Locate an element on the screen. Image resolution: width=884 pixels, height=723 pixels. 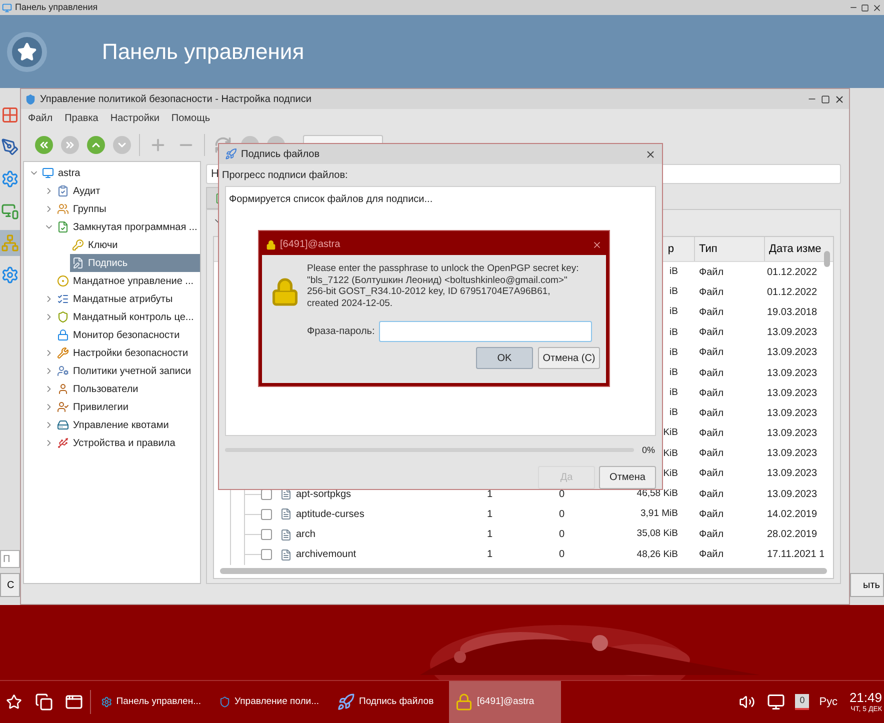
window-title: [6491]@astra is located at coordinates (311, 245).